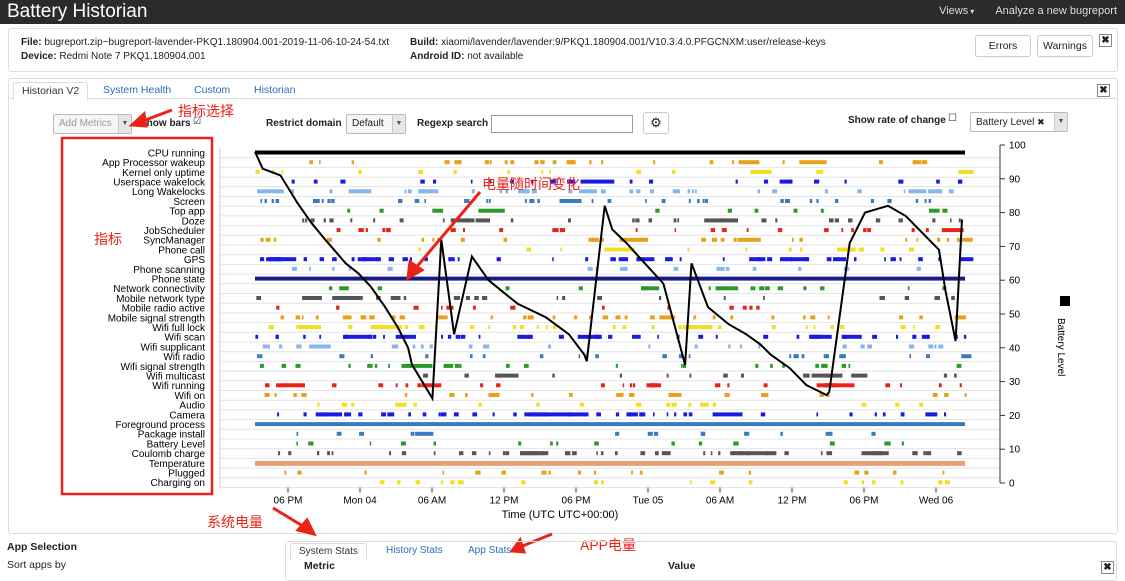 The image size is (1125, 581). What do you see at coordinates (1107, 567) in the screenshot?
I see `close-stats-icon: ✖` at bounding box center [1107, 567].